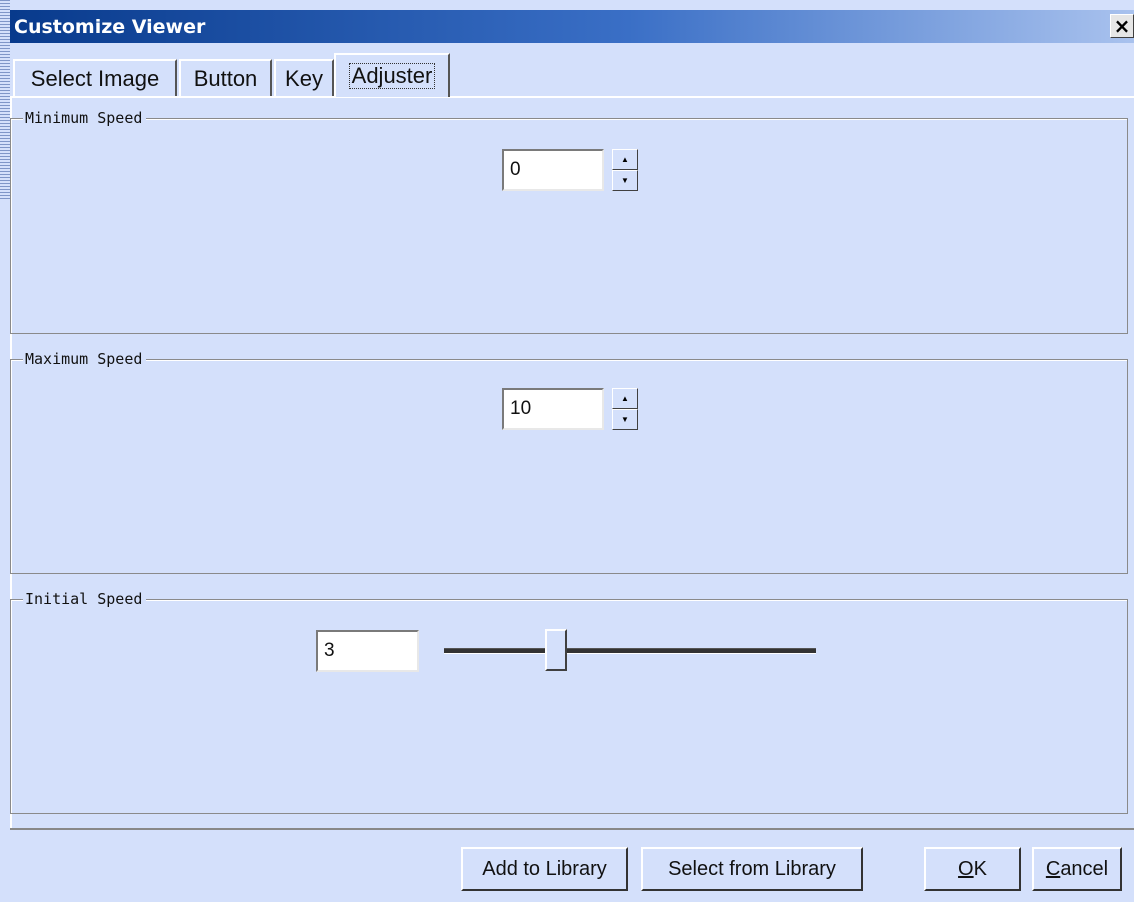 Image resolution: width=1134 pixels, height=902 pixels. I want to click on add-to-library-button: Add to Library, so click(544, 869).